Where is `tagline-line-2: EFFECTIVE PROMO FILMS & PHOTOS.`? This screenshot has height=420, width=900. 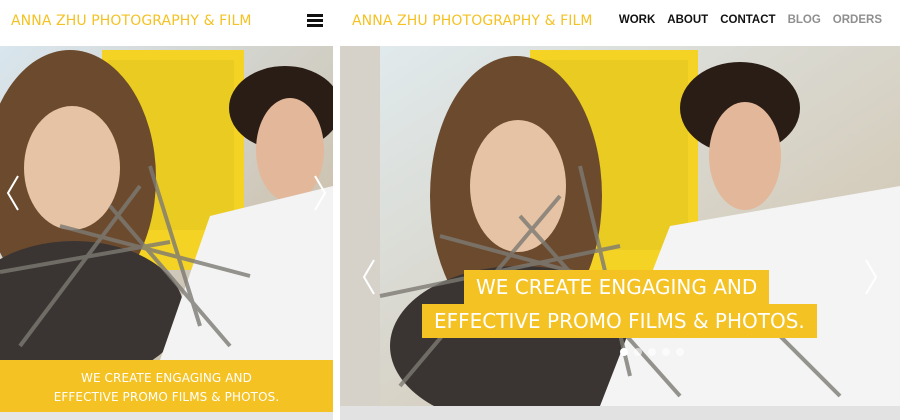
tagline-line-2: EFFECTIVE PROMO FILMS & PHOTOS. is located at coordinates (166, 397).